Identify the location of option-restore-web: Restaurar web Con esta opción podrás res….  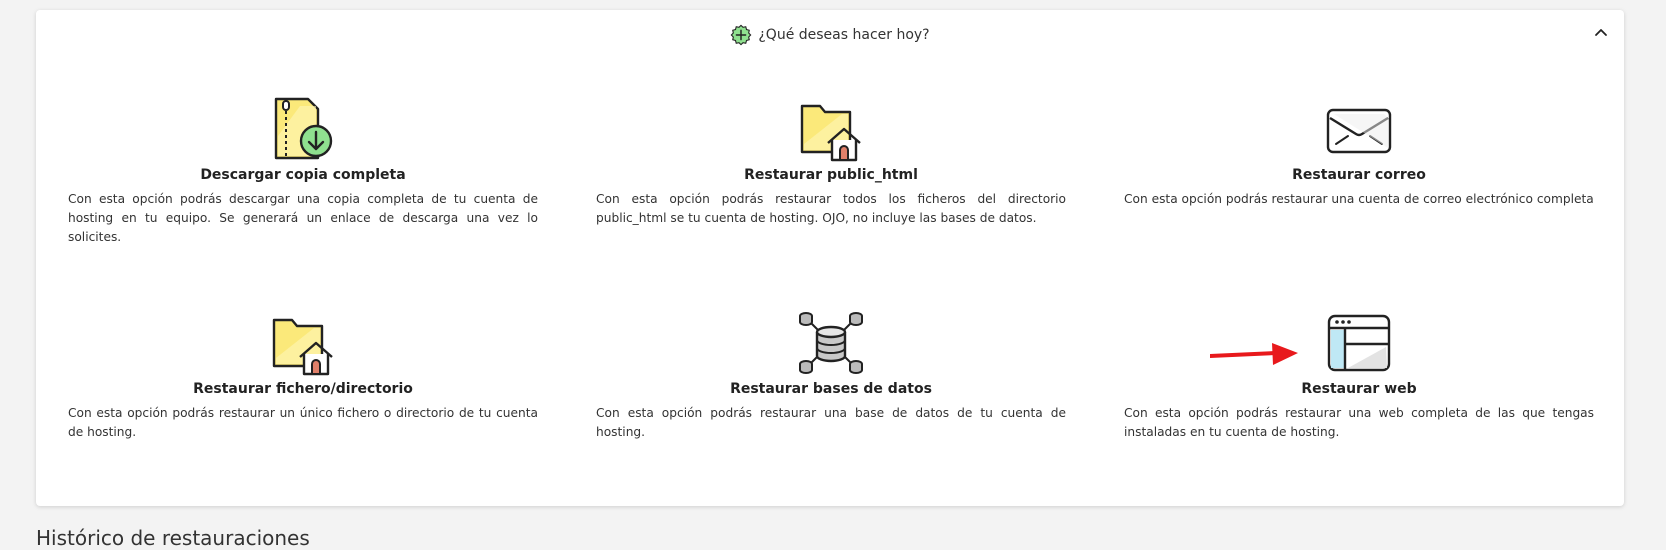
(1359, 398).